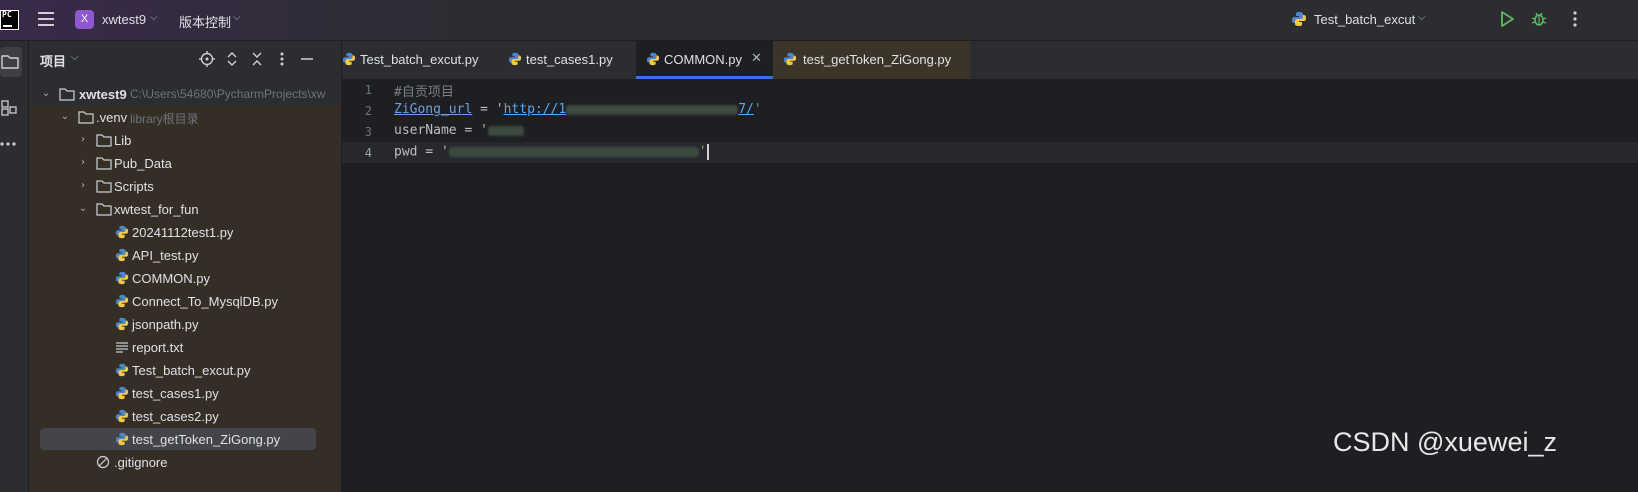  What do you see at coordinates (228, 94) in the screenshot?
I see `tree-item-path: C:\Users\54680\PycharmProjects\xw` at bounding box center [228, 94].